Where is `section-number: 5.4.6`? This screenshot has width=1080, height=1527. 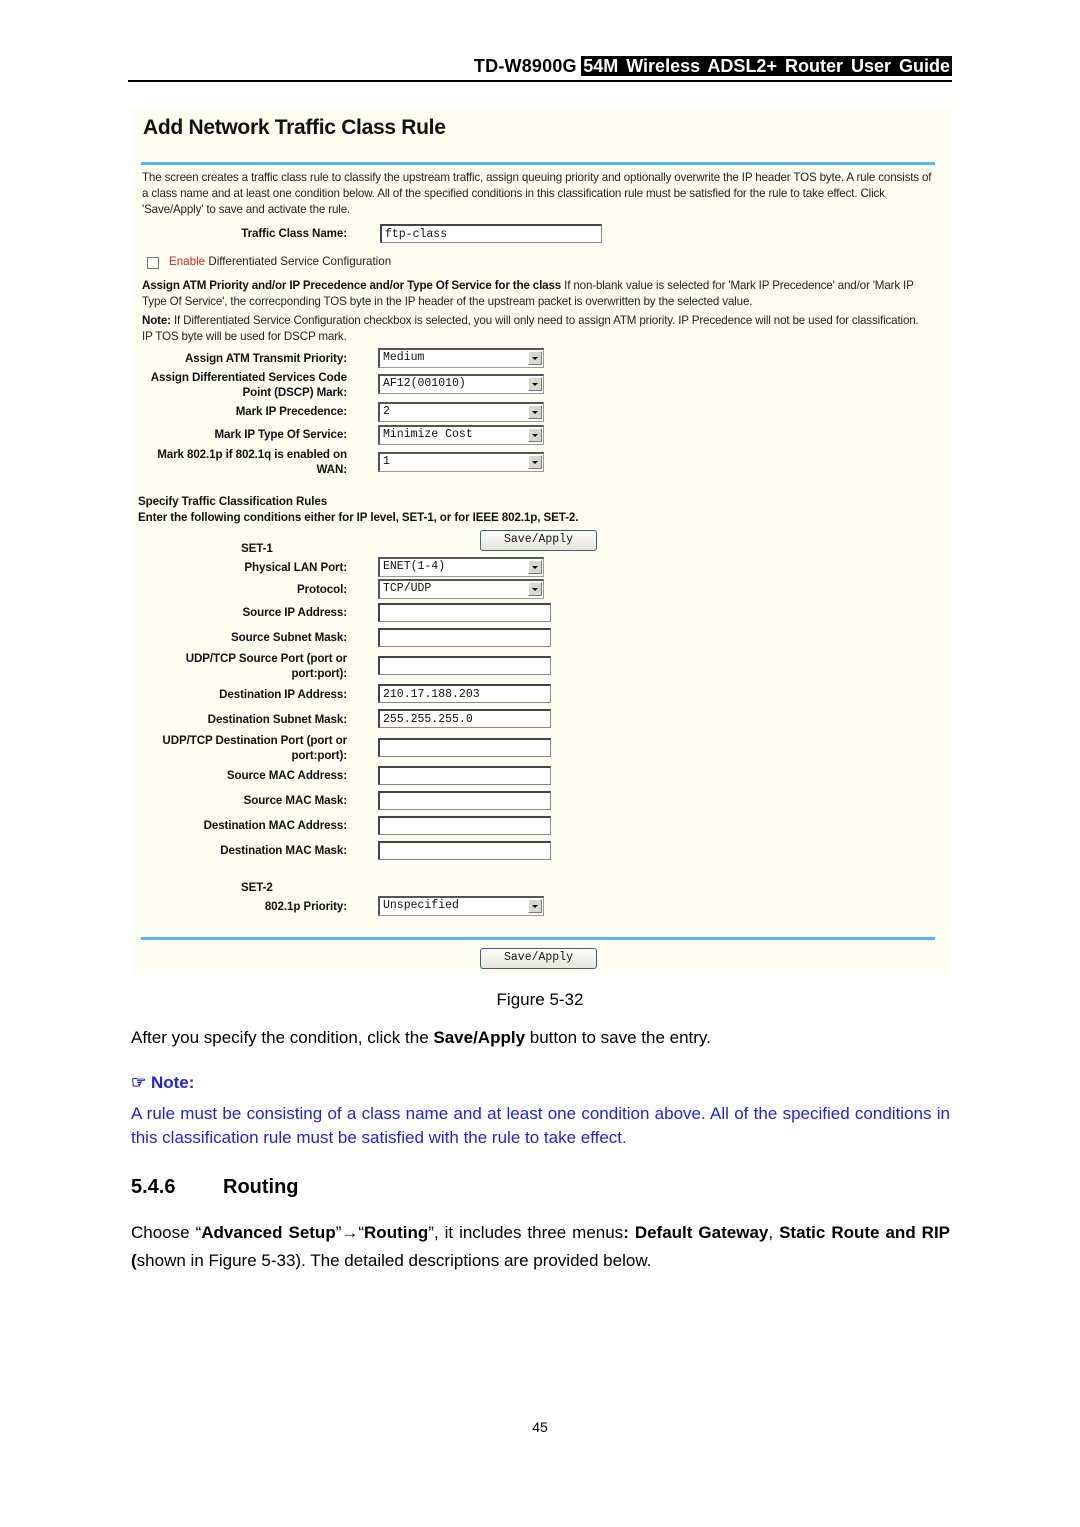
section-number: 5.4.6 is located at coordinates (153, 1187).